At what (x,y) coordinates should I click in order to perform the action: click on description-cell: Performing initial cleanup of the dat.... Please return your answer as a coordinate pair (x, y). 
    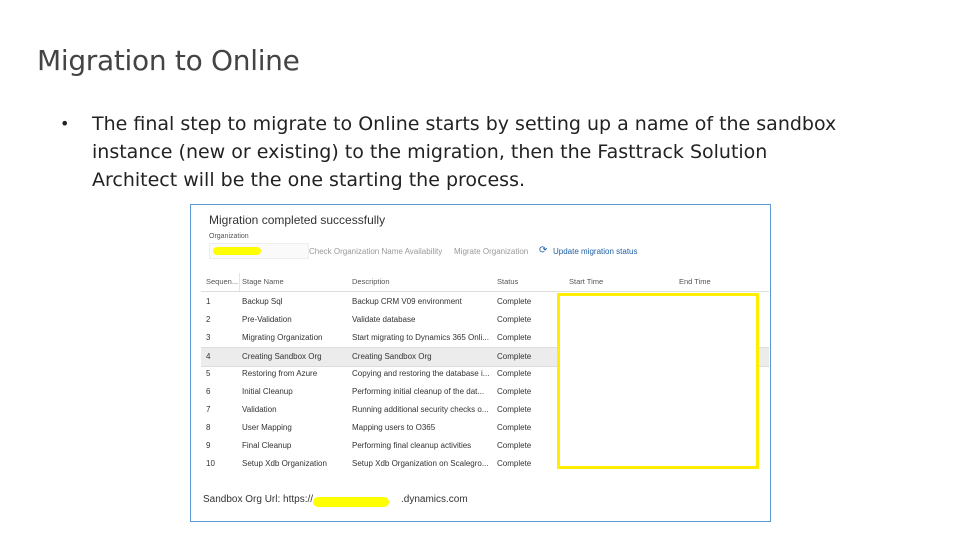
    Looking at the image, I should click on (418, 391).